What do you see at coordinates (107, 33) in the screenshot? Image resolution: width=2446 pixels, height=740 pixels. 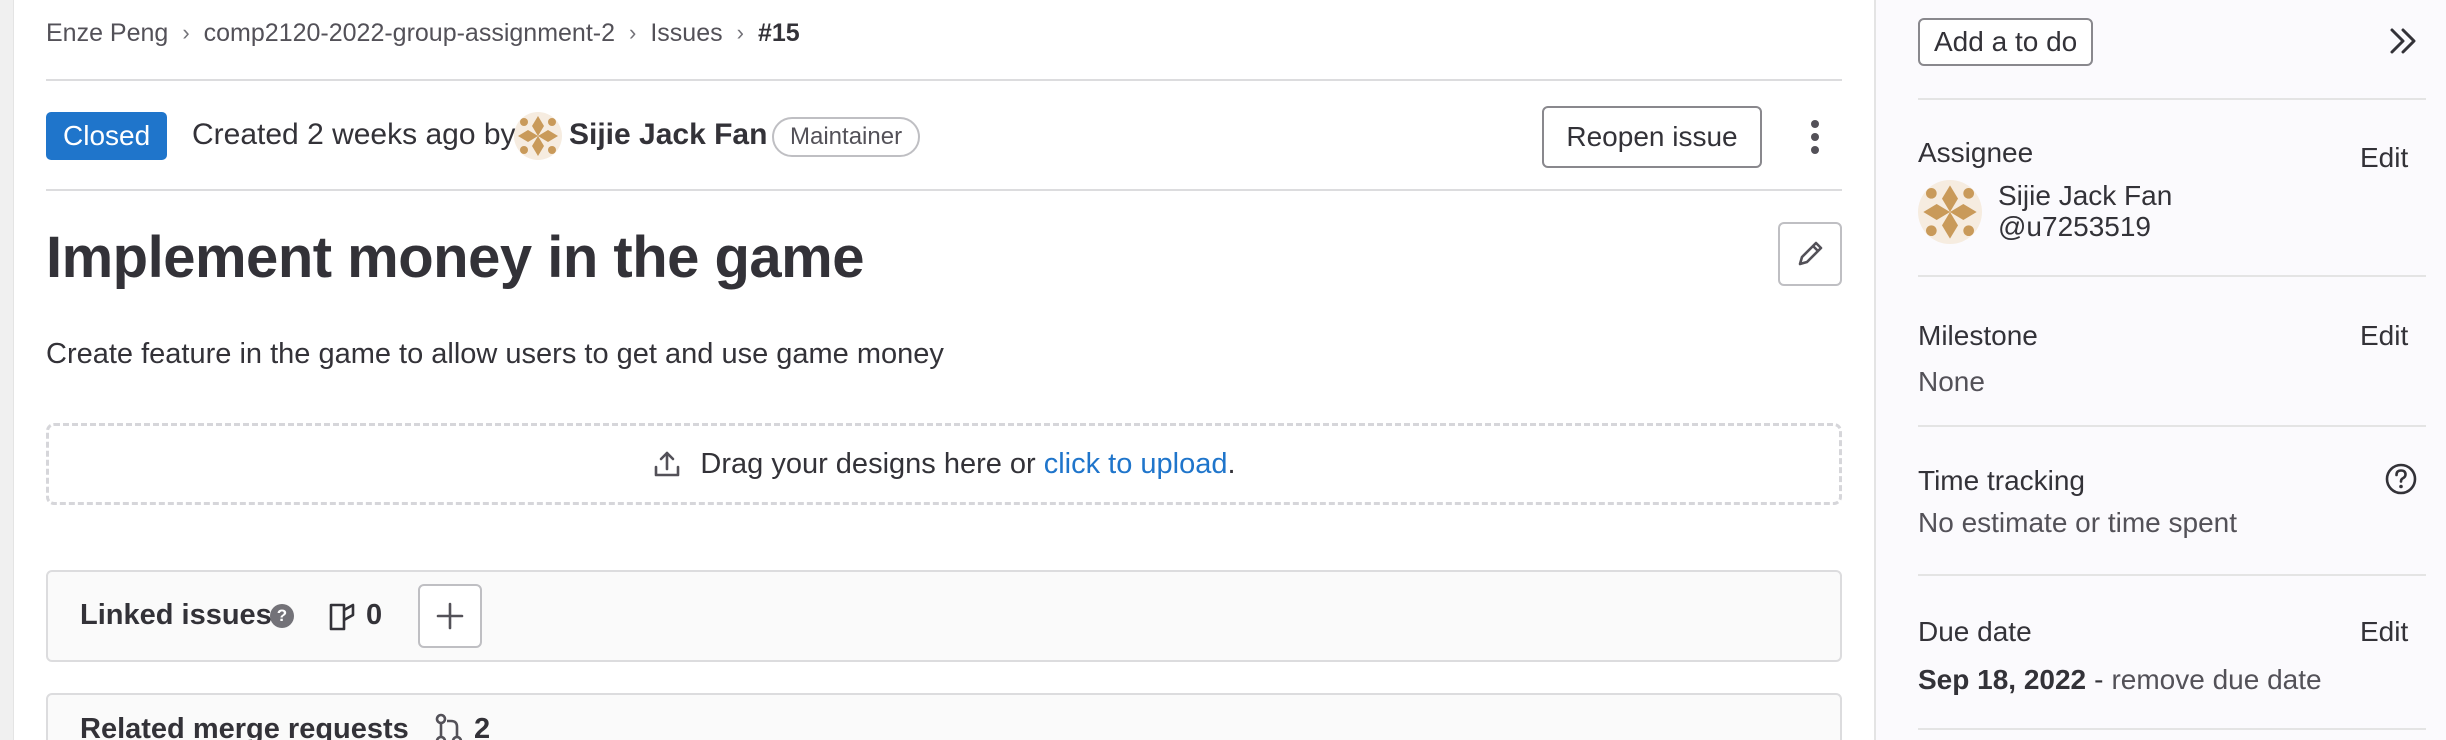 I see `breadcrumb-user: Enze Peng` at bounding box center [107, 33].